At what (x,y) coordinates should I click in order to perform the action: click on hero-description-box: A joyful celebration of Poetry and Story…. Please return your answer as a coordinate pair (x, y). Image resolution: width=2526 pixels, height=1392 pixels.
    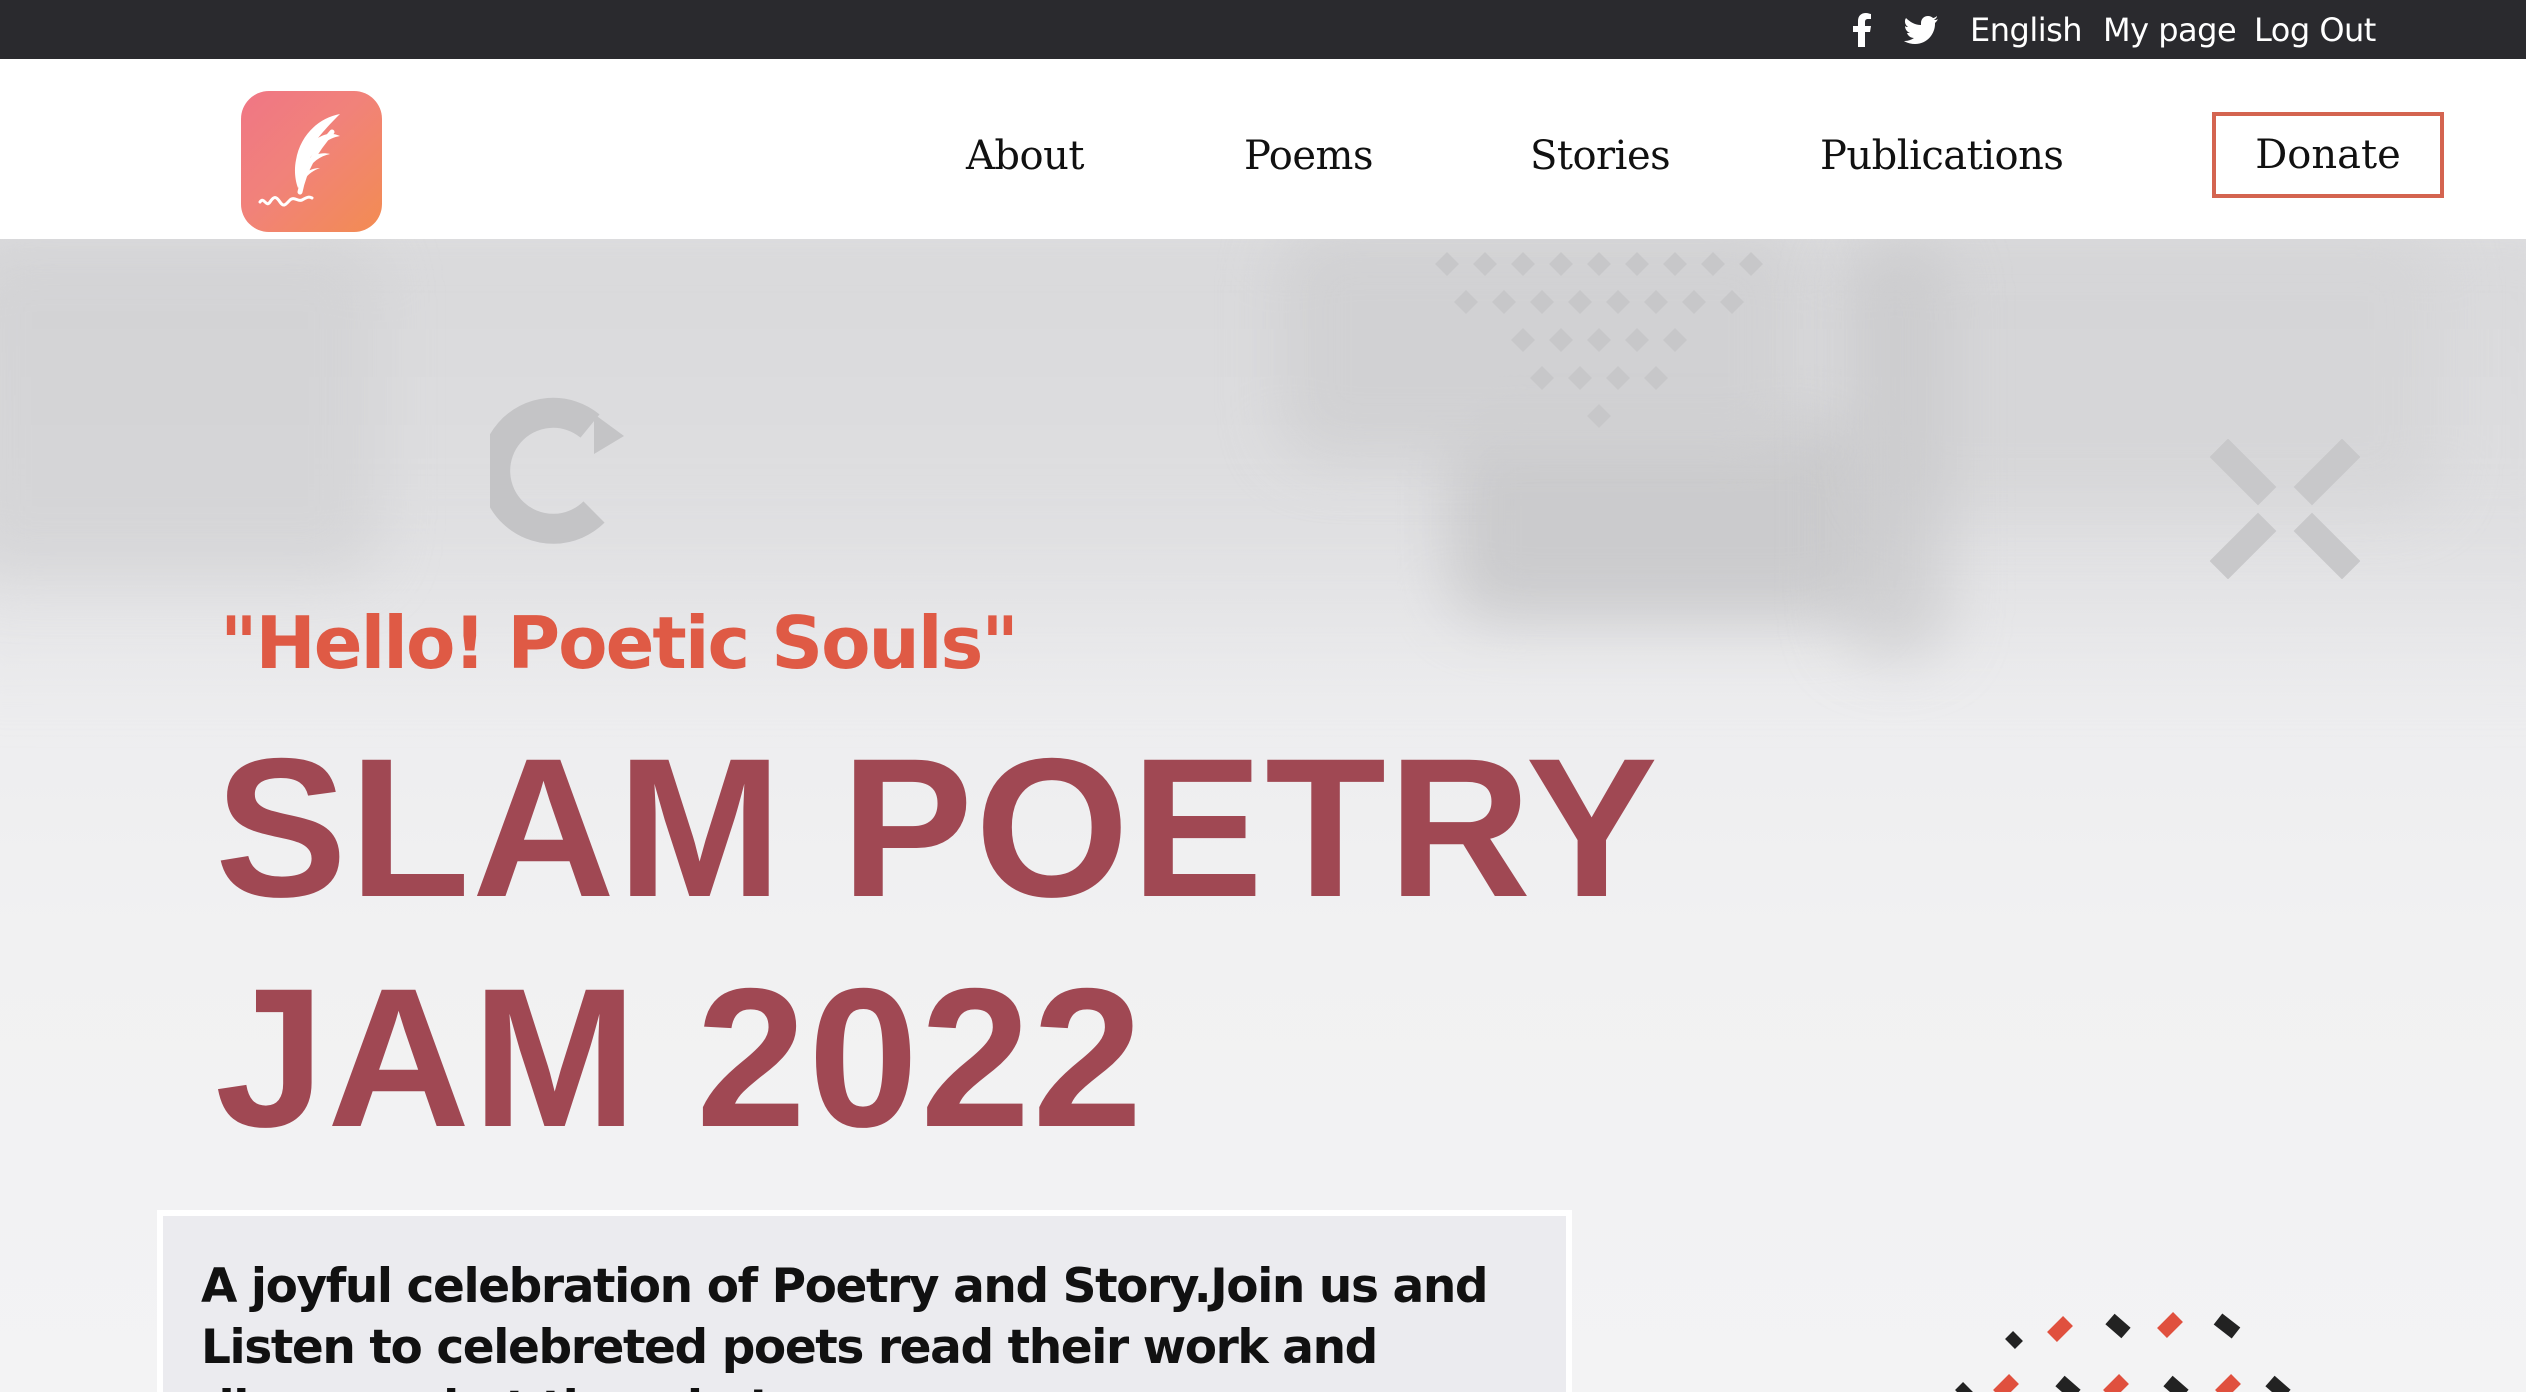
    Looking at the image, I should click on (864, 1301).